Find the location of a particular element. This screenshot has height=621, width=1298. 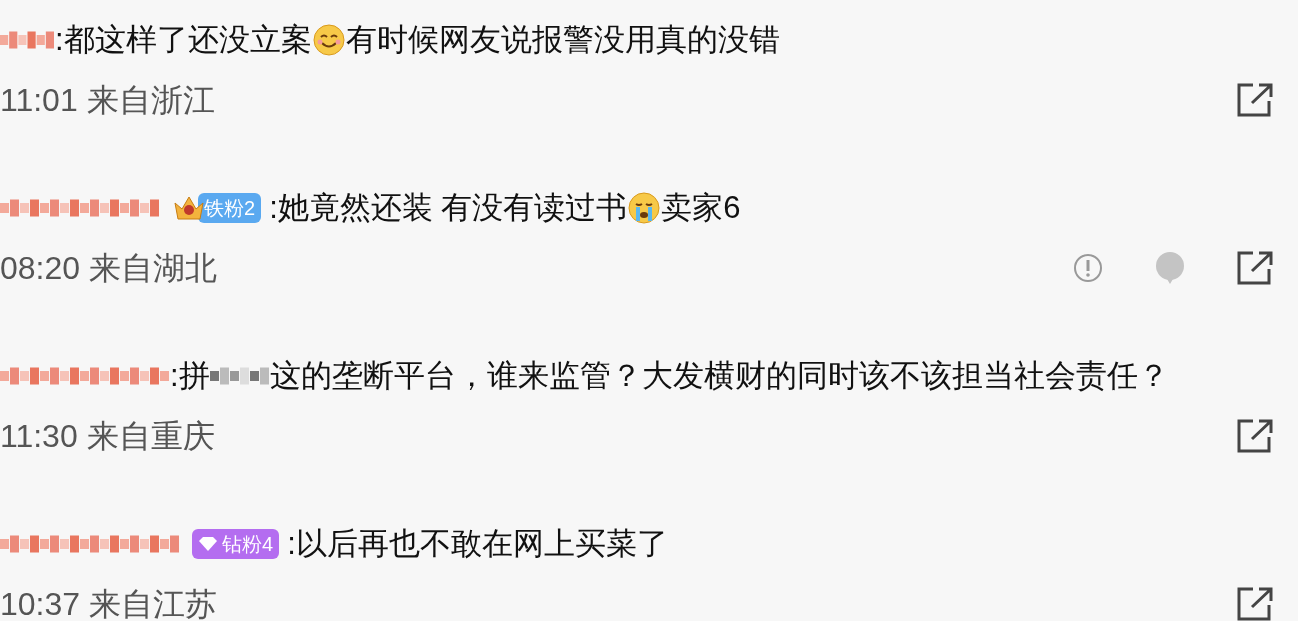

comment-time: 11:30 来自重庆 is located at coordinates (107, 436).